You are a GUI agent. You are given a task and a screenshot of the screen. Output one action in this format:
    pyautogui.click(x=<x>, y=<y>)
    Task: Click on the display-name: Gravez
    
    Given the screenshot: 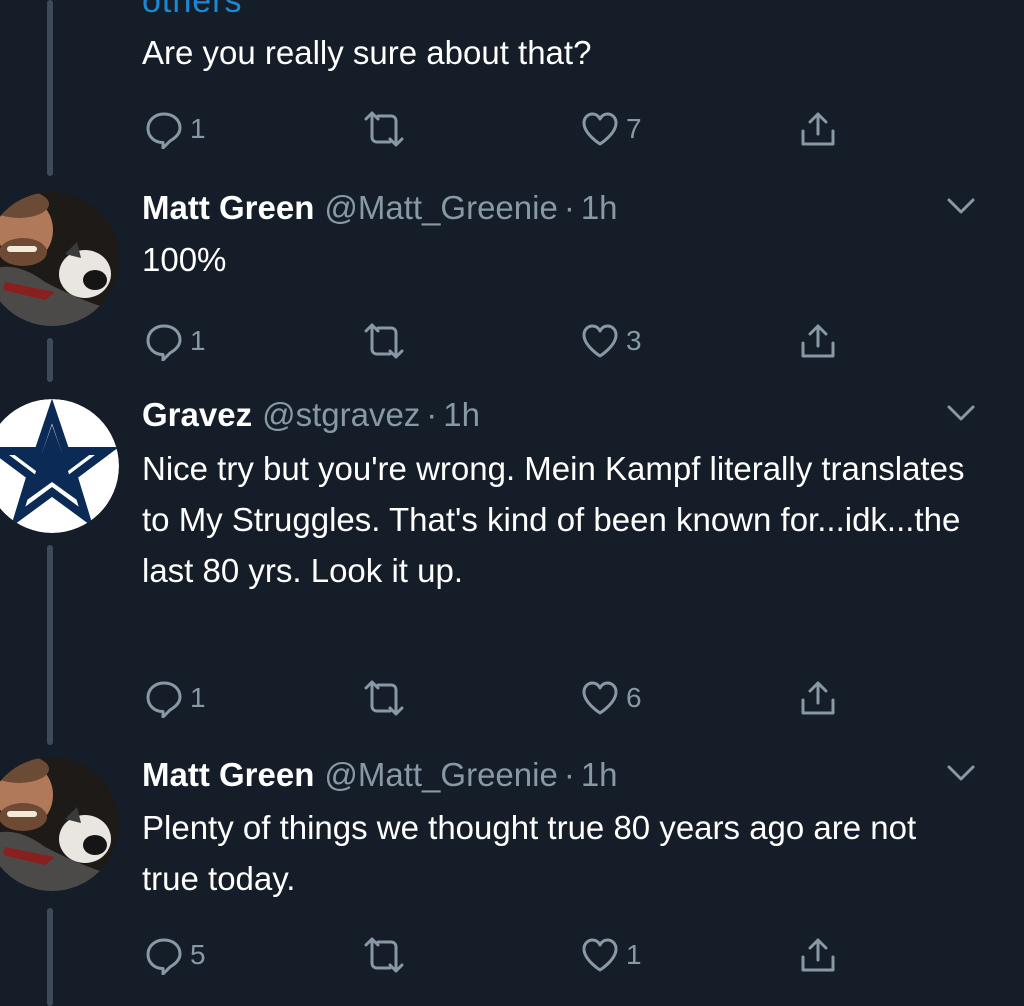 What is the action you would take?
    pyautogui.click(x=197, y=414)
    